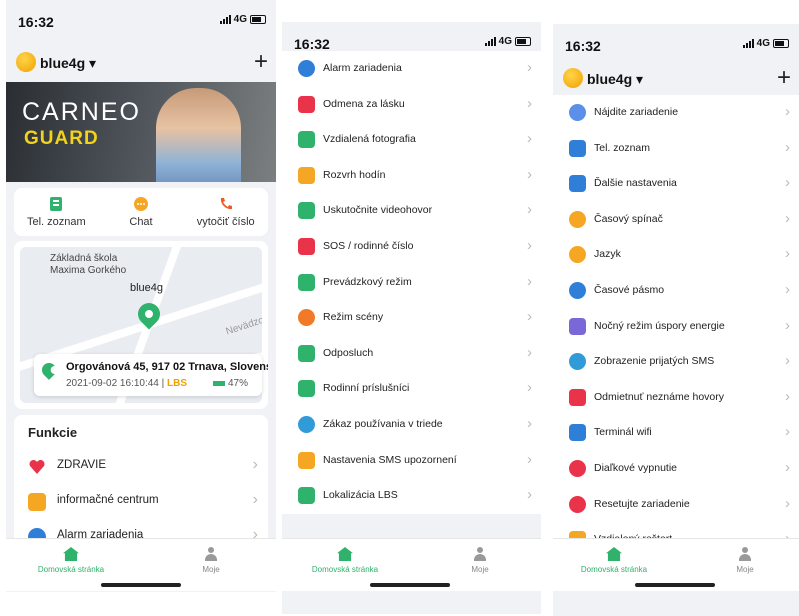  What do you see at coordinates (127, 383) in the screenshot?
I see `location-meta: 2021-09-02 16:10:44 | LBS` at bounding box center [127, 383].